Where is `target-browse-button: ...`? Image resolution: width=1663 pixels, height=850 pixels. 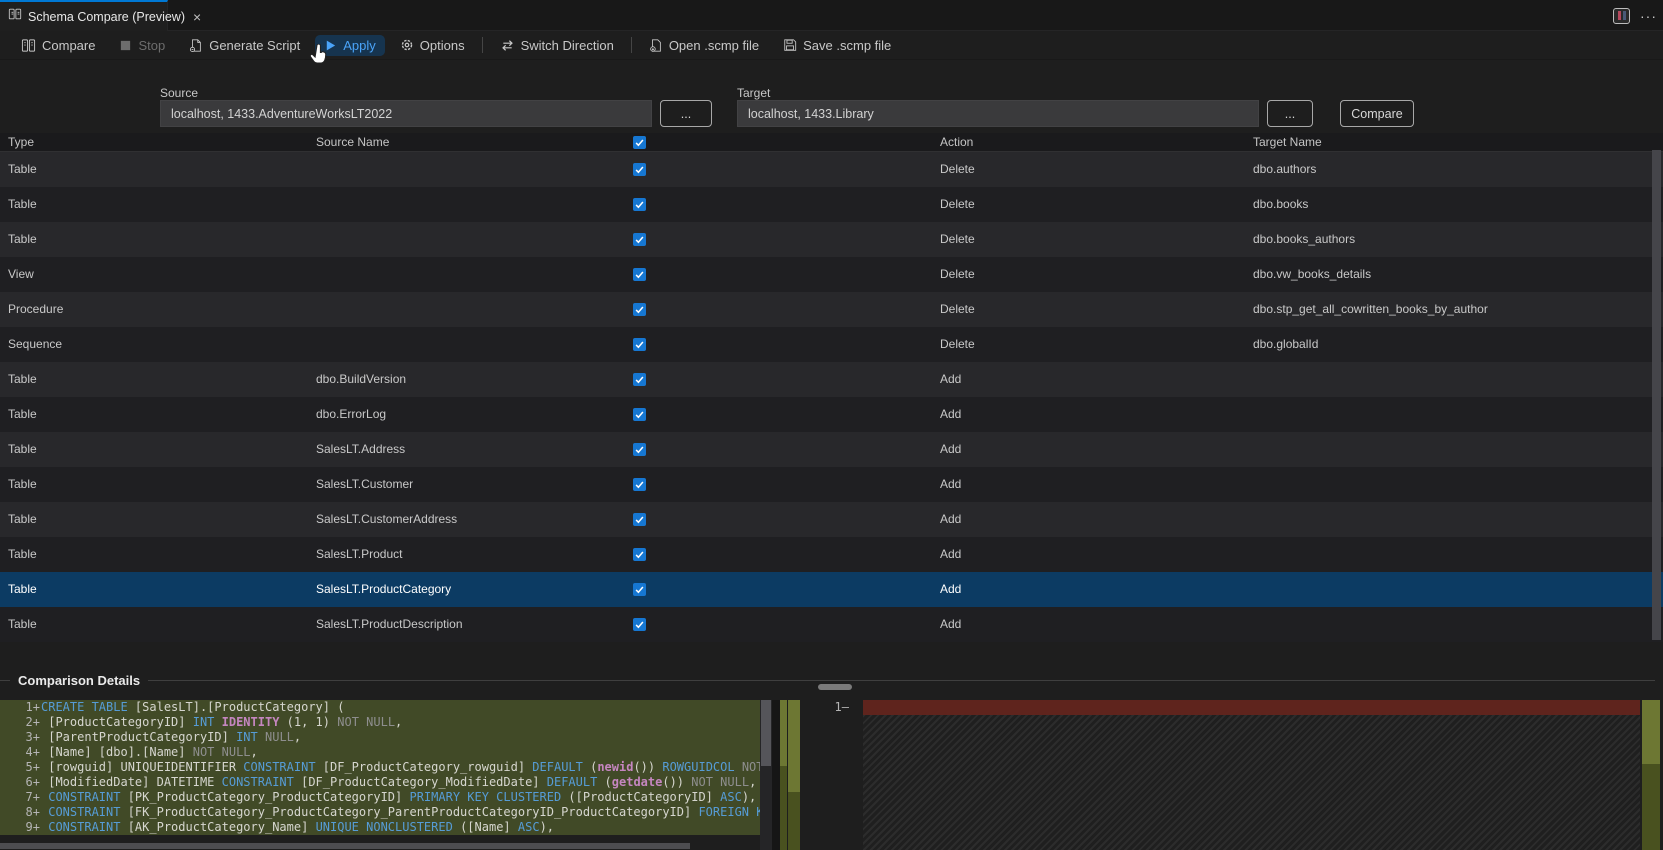 target-browse-button: ... is located at coordinates (1290, 113).